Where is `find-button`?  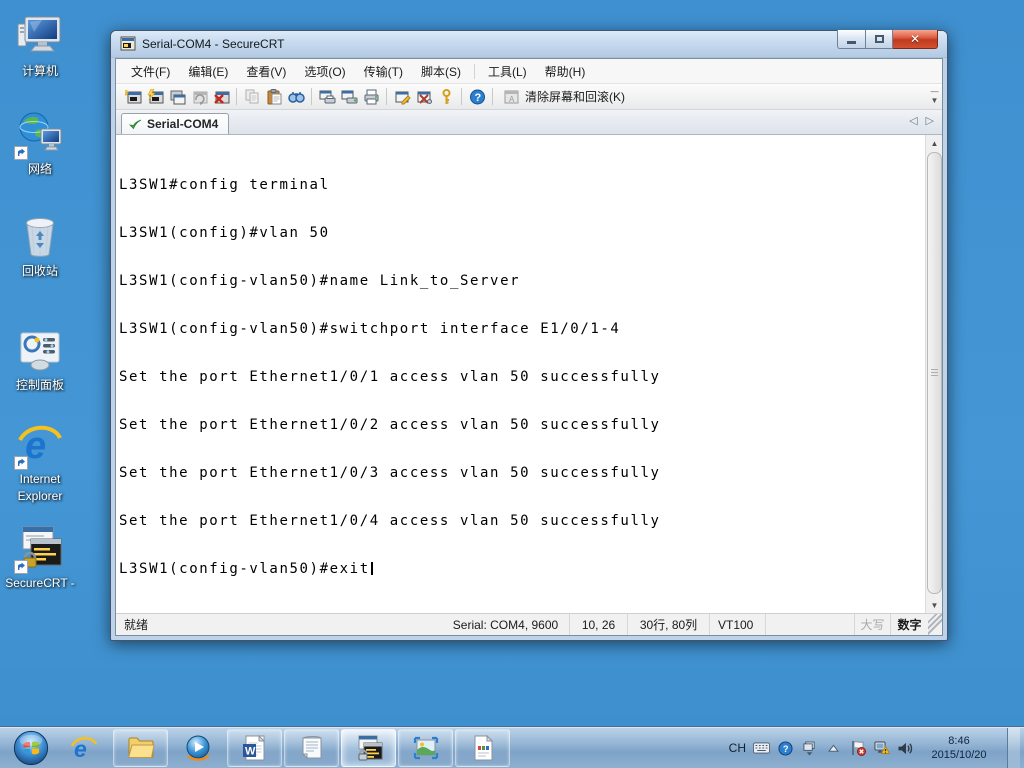 find-button is located at coordinates (296, 97).